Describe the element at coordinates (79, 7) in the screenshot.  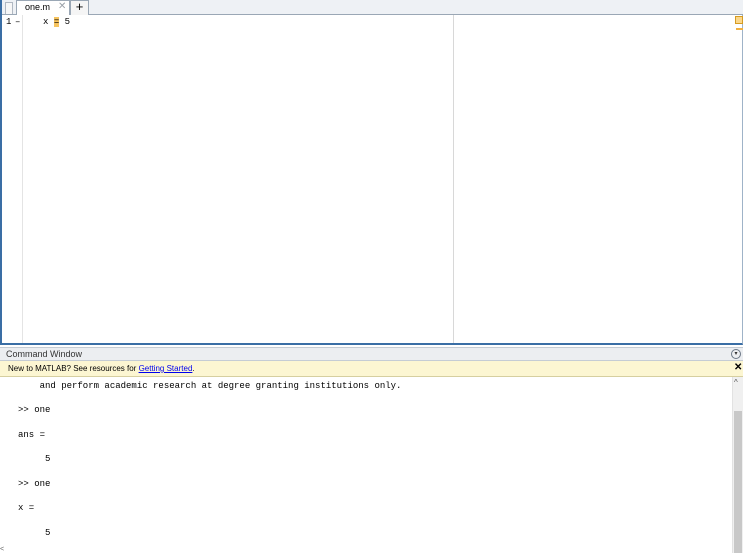
I see `add-tab-button: +` at that location.